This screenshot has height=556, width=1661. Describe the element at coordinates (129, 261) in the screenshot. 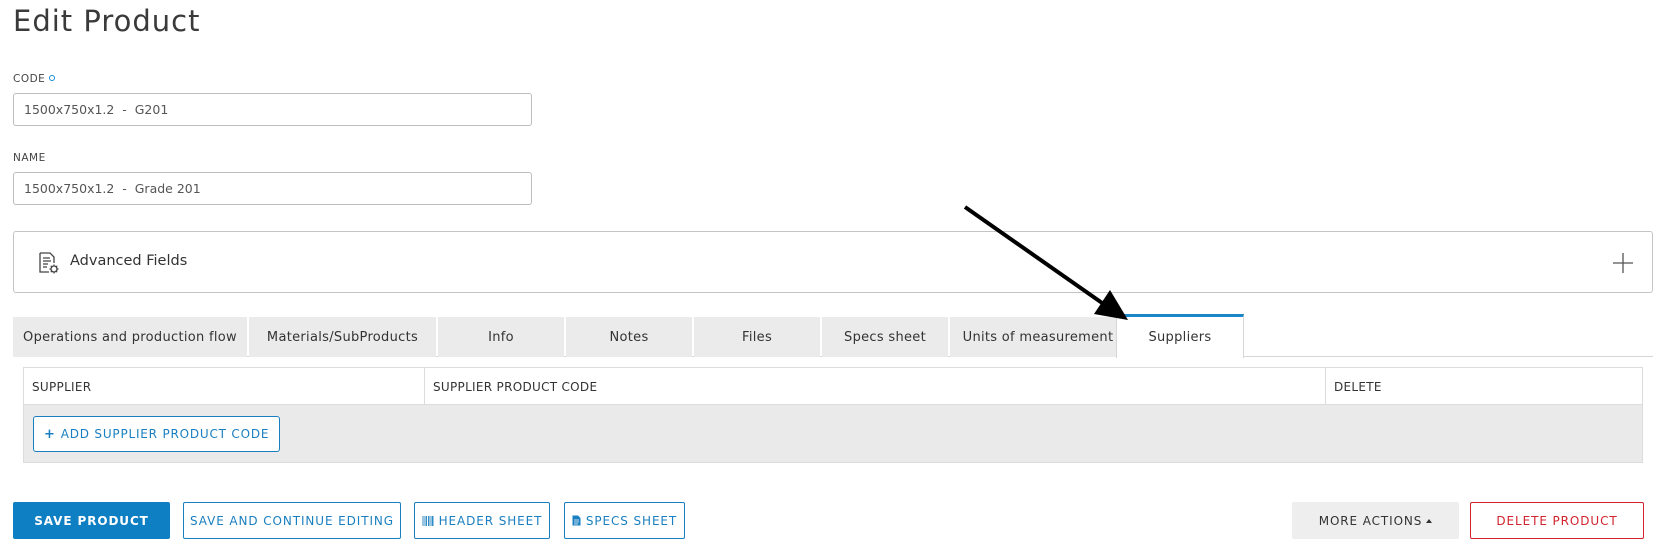

I see `advanced-fields-title: Advanced Fields` at that location.